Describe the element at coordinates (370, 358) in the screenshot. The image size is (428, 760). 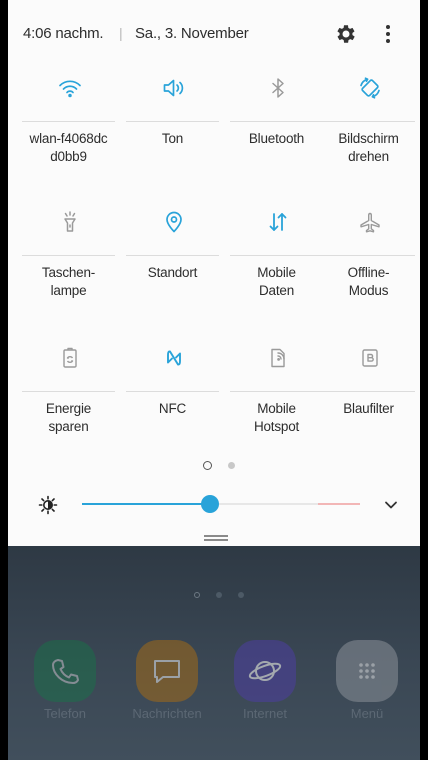
I see `blue-light-filter-icon` at that location.